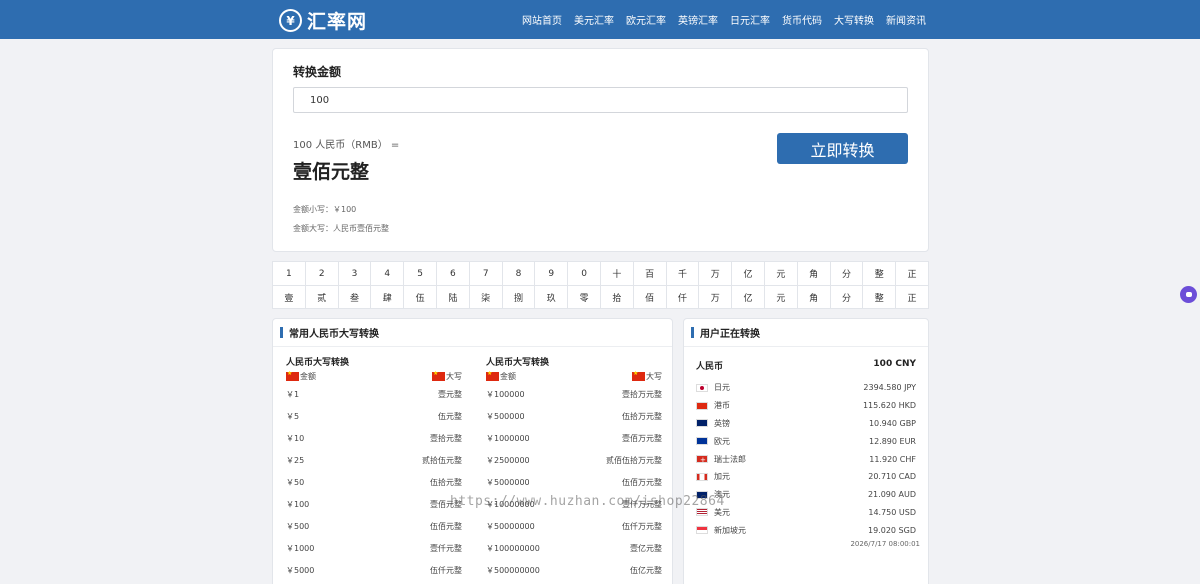  I want to click on nav-link: 日元汇率, so click(750, 19).